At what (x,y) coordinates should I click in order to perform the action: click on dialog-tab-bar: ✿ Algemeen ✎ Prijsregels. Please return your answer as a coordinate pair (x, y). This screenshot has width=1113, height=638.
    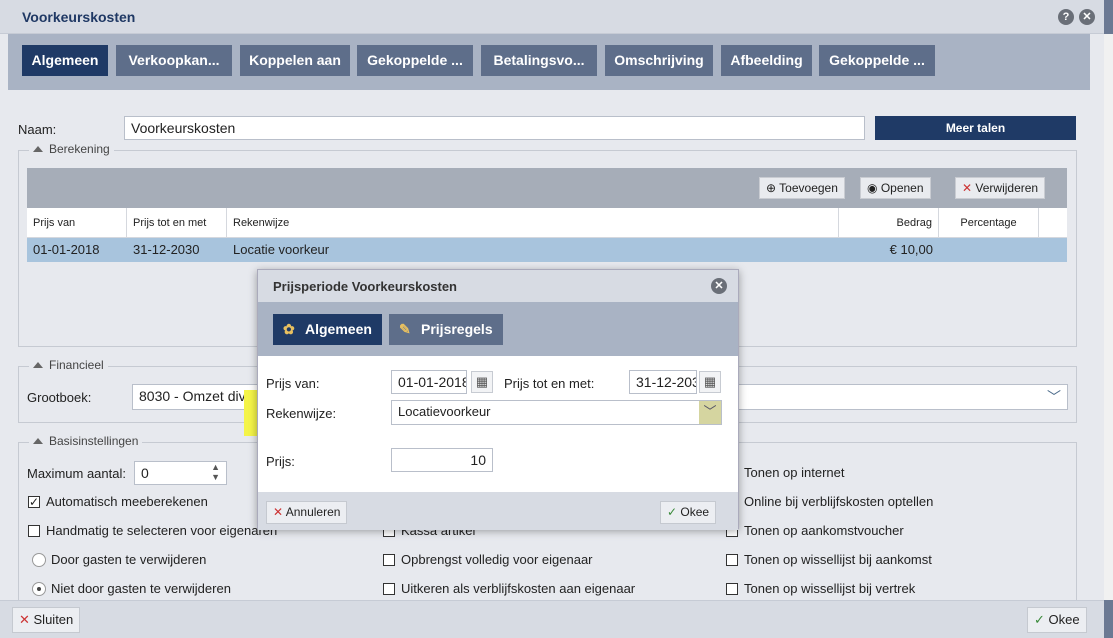
    Looking at the image, I should click on (498, 329).